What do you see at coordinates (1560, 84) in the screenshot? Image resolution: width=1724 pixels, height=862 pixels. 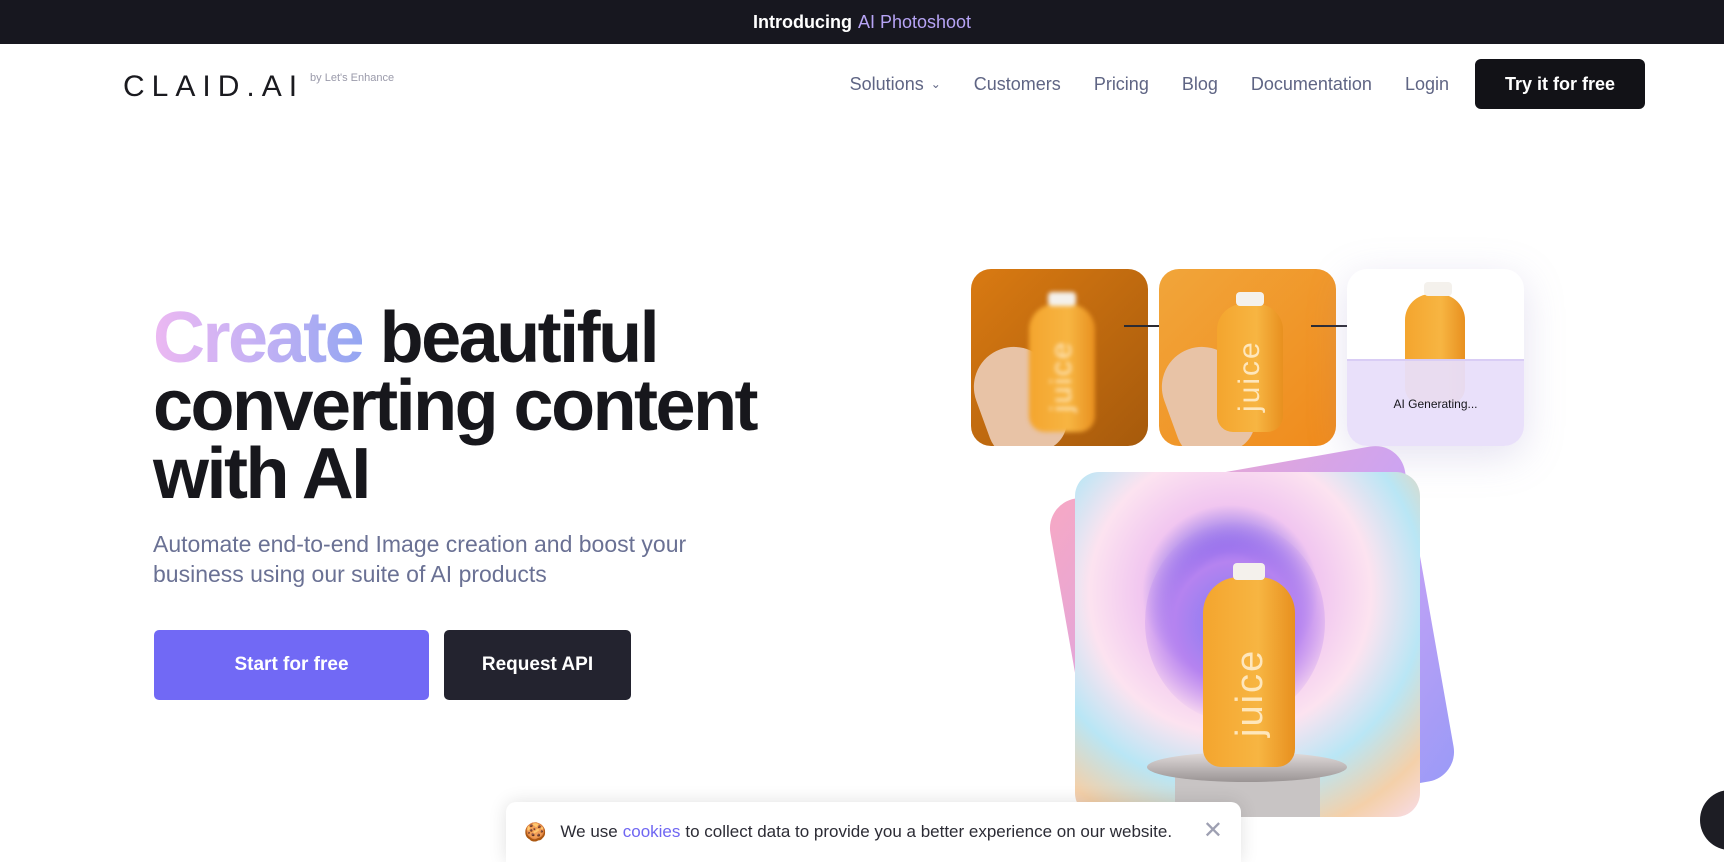 I see `try-free-button: Try it for free` at bounding box center [1560, 84].